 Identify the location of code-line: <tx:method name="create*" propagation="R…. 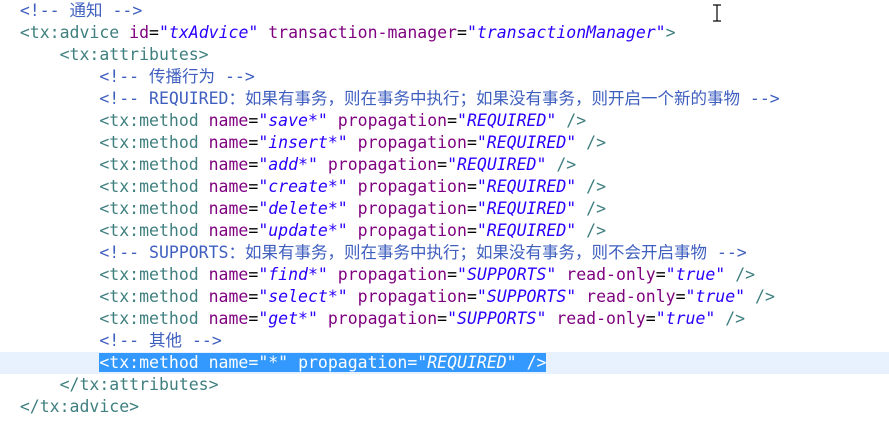
(444, 187).